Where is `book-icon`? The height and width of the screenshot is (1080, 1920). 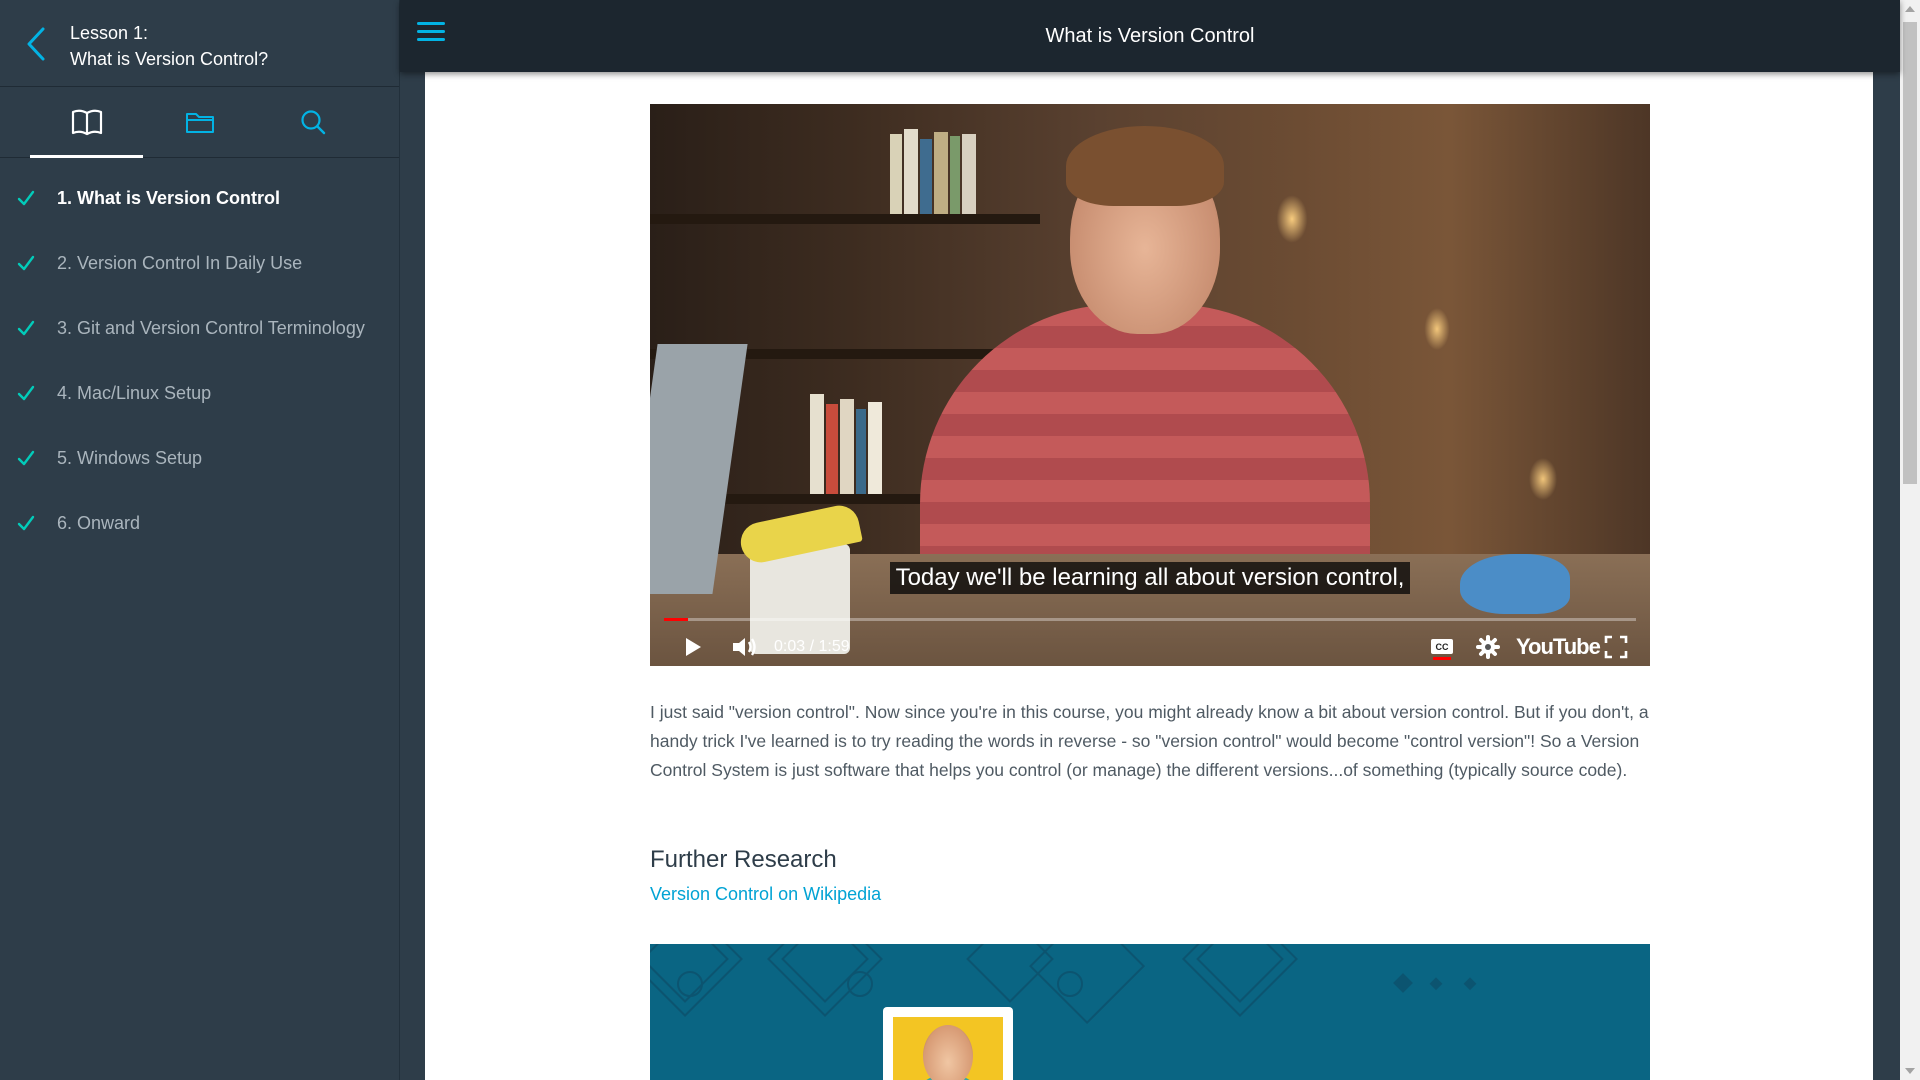 book-icon is located at coordinates (86, 122).